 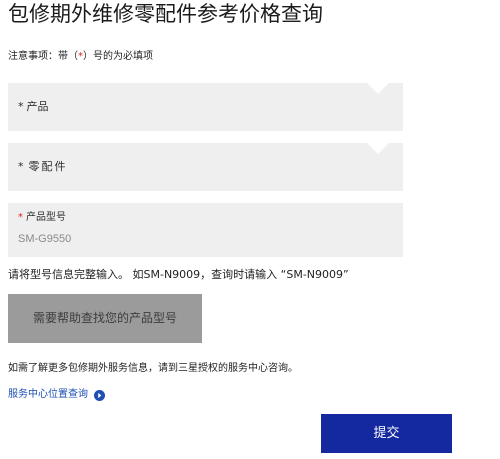 I want to click on required-notice: 注意事项：带（*）号的为必填项, so click(x=80, y=57).